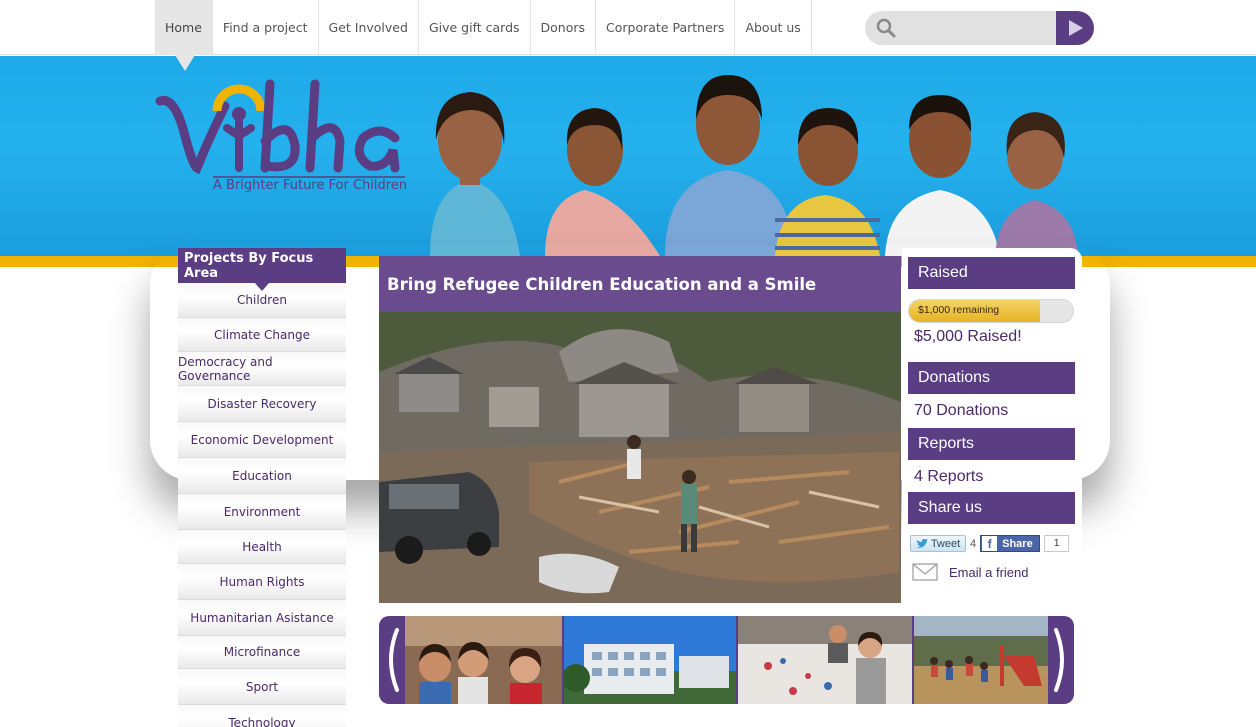 This screenshot has width=1256, height=727. I want to click on nav-give-gift-cards-label: Give gift cards, so click(474, 27).